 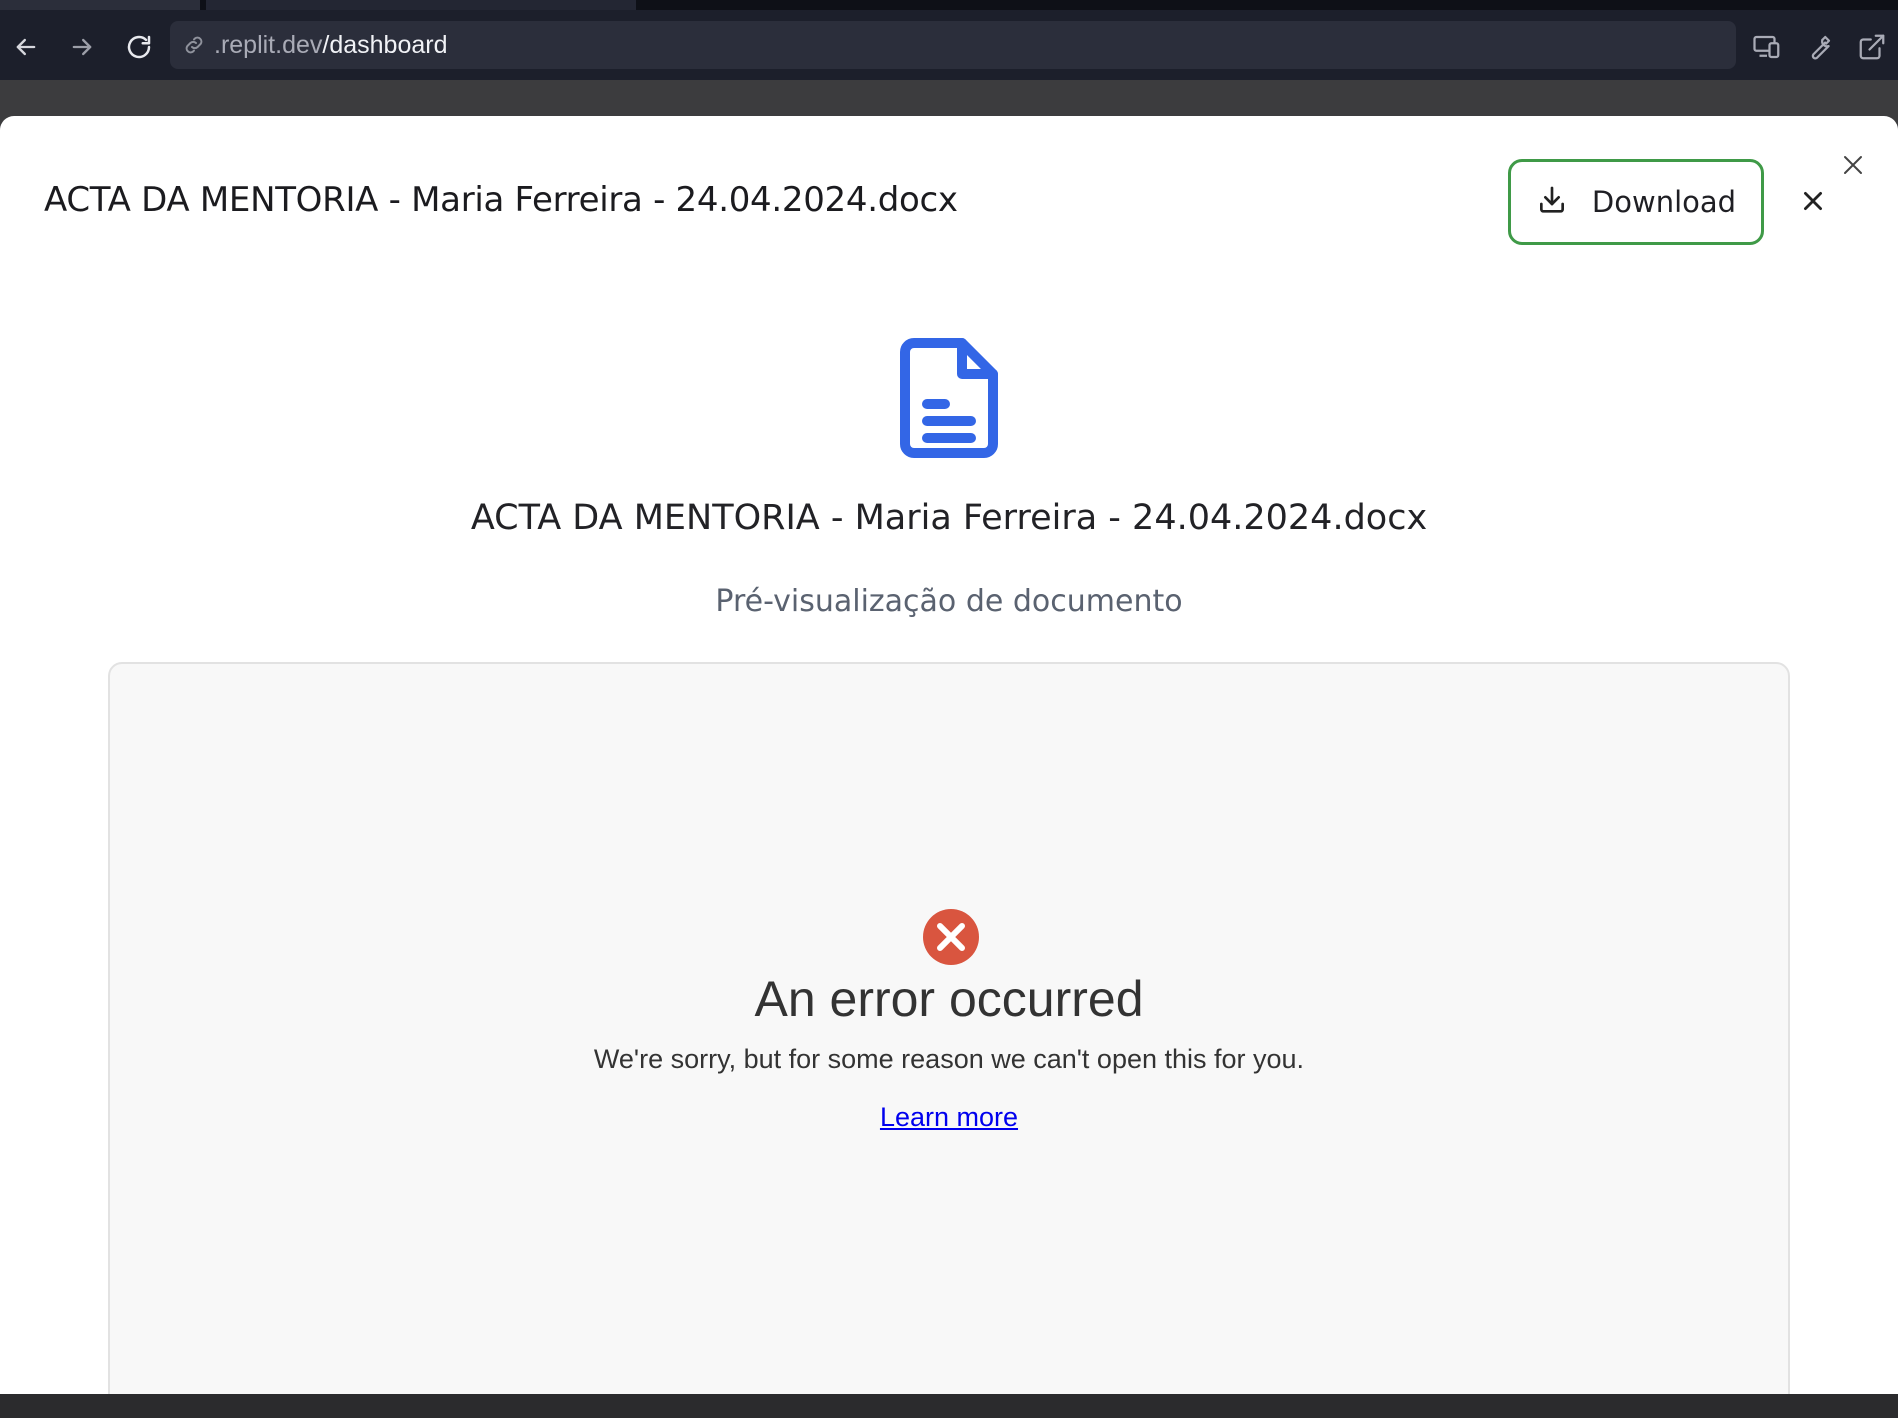 What do you see at coordinates (949, 999) in the screenshot?
I see `error-title: An error occurred` at bounding box center [949, 999].